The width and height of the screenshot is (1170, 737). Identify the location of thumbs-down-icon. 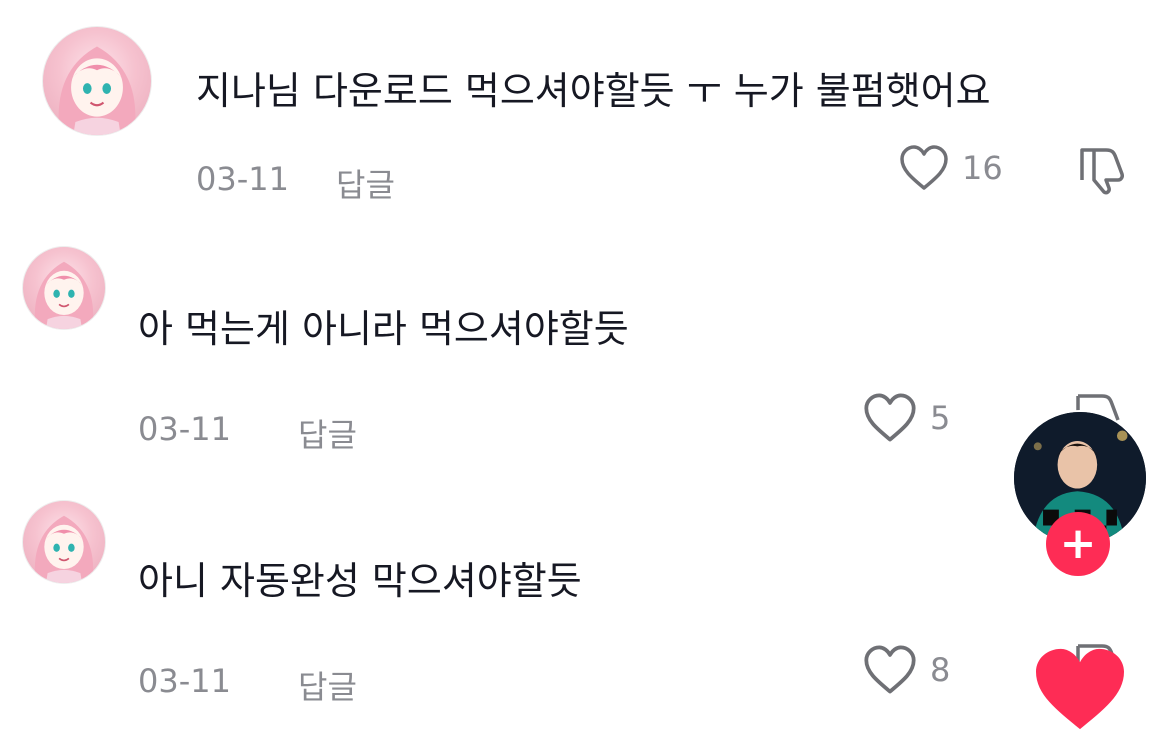
(1102, 171).